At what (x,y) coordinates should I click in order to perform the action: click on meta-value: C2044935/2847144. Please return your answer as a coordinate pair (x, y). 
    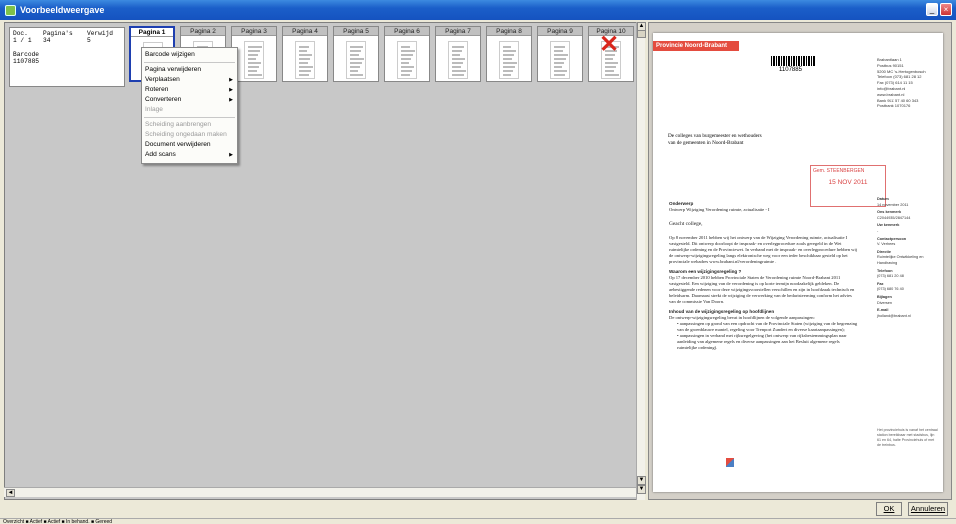
    Looking at the image, I should click on (894, 217).